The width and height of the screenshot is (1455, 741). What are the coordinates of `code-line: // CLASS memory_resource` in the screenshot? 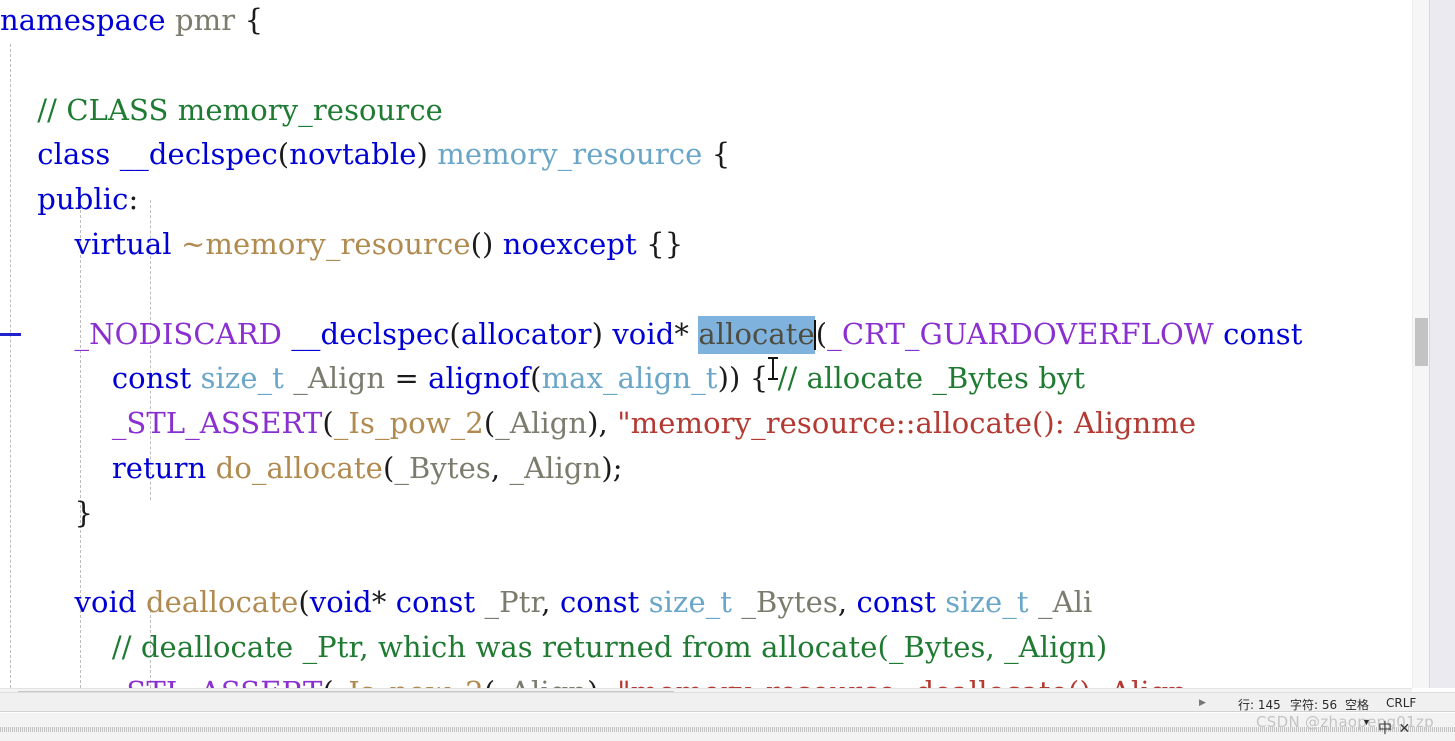 It's located at (706, 110).